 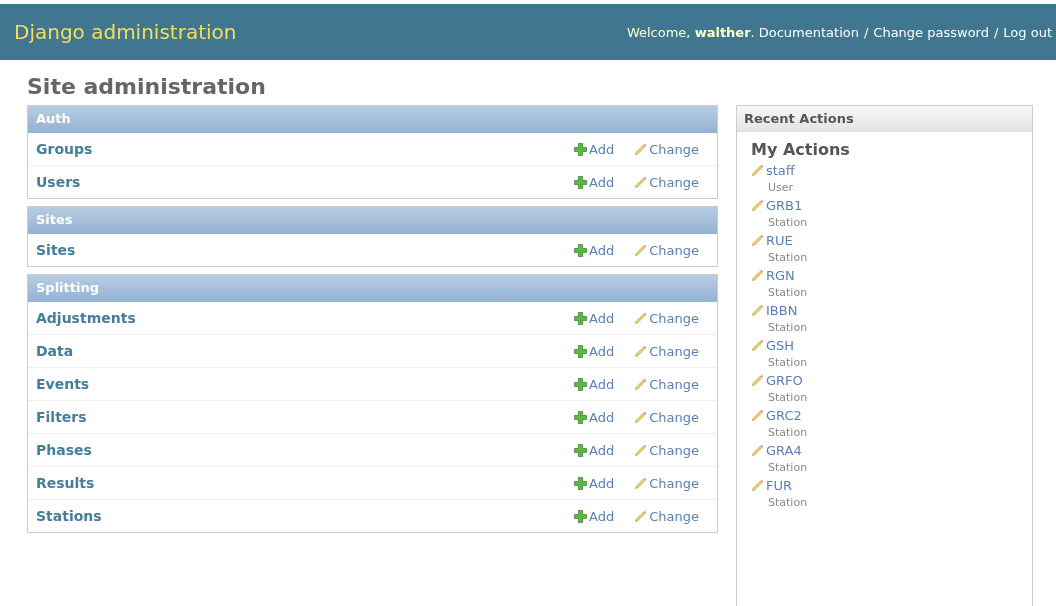 What do you see at coordinates (784, 380) in the screenshot?
I see `recent-action-link: GRFO` at bounding box center [784, 380].